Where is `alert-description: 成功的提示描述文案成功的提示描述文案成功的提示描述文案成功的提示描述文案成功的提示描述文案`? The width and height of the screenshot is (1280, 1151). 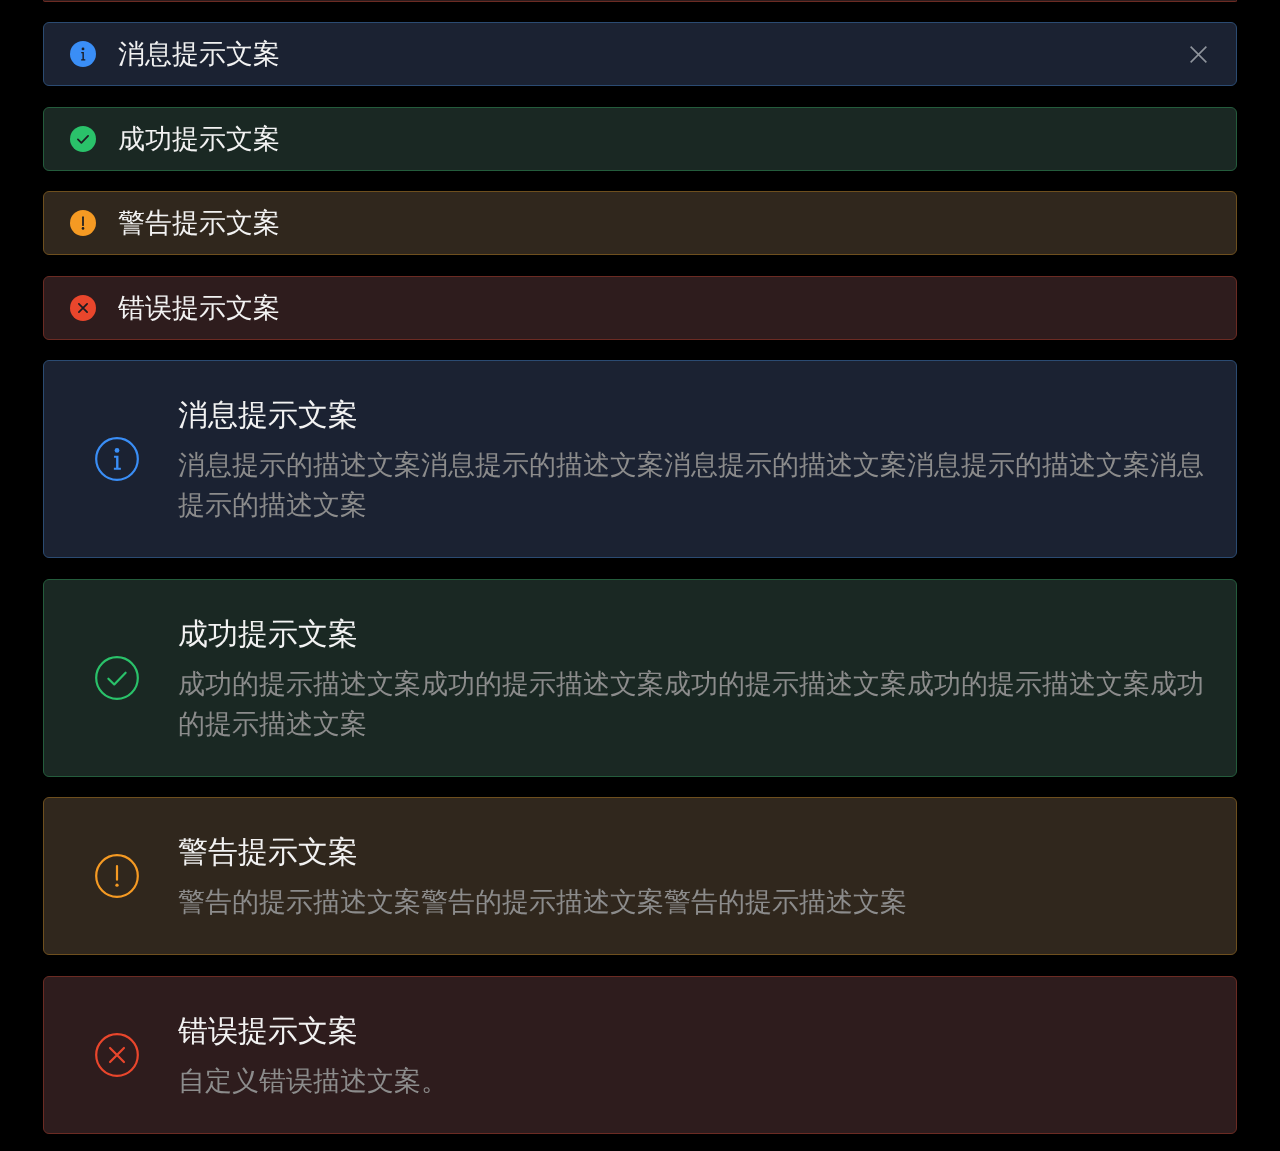
alert-description: 成功的提示描述文案成功的提示描述文案成功的提示描述文案成功的提示描述文案成功的提示描述文案 is located at coordinates (691, 704).